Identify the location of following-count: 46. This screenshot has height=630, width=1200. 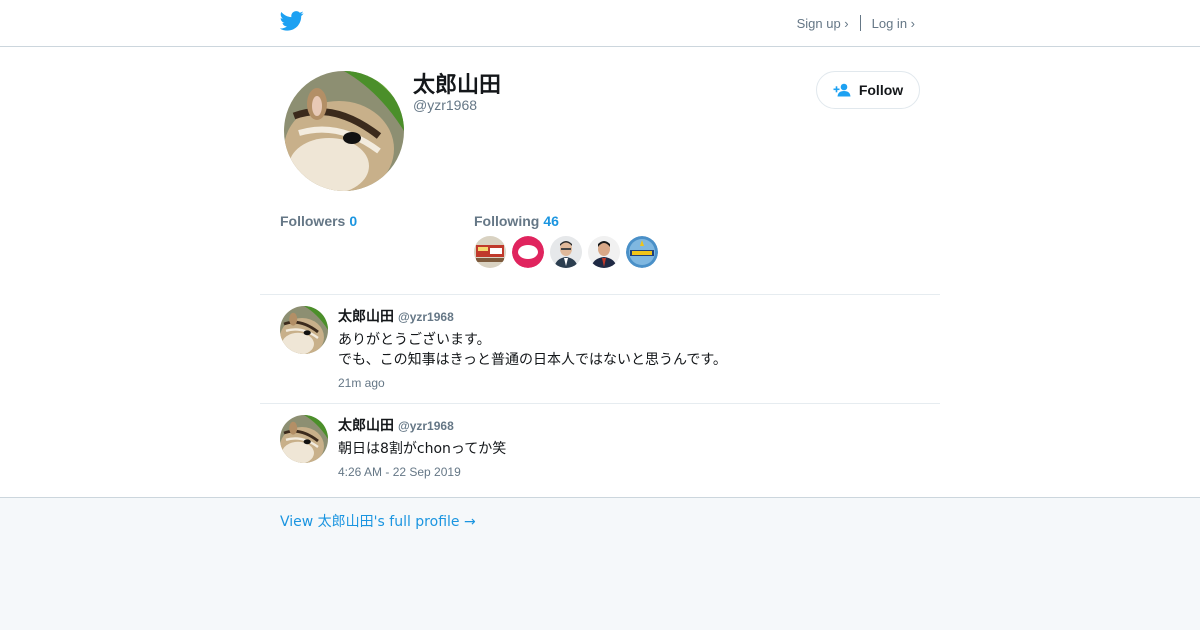
(551, 221).